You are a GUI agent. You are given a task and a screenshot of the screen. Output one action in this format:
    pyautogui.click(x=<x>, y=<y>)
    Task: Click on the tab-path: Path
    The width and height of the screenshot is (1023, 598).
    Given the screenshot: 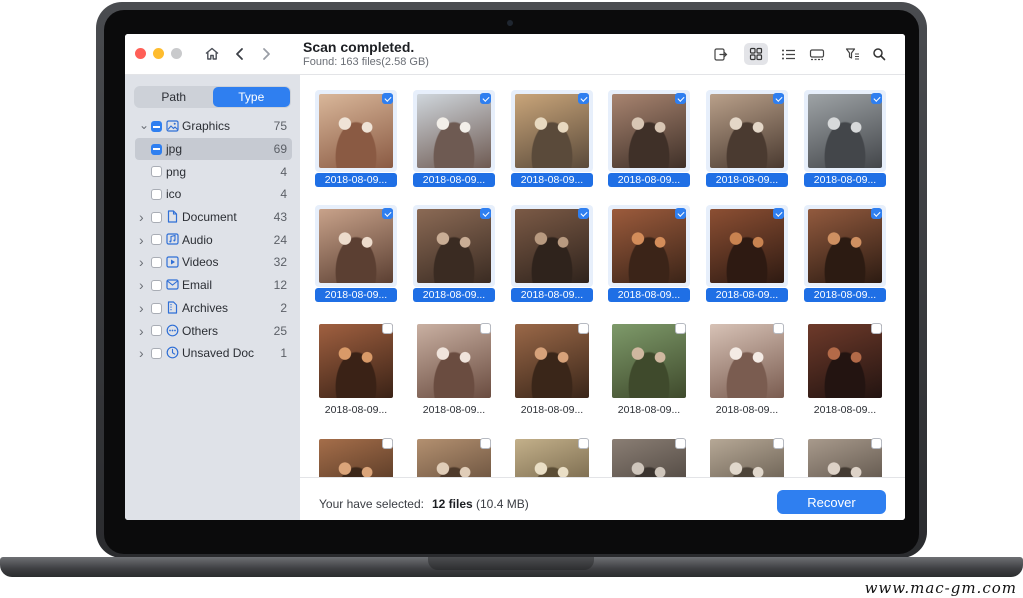 What is the action you would take?
    pyautogui.click(x=174, y=97)
    